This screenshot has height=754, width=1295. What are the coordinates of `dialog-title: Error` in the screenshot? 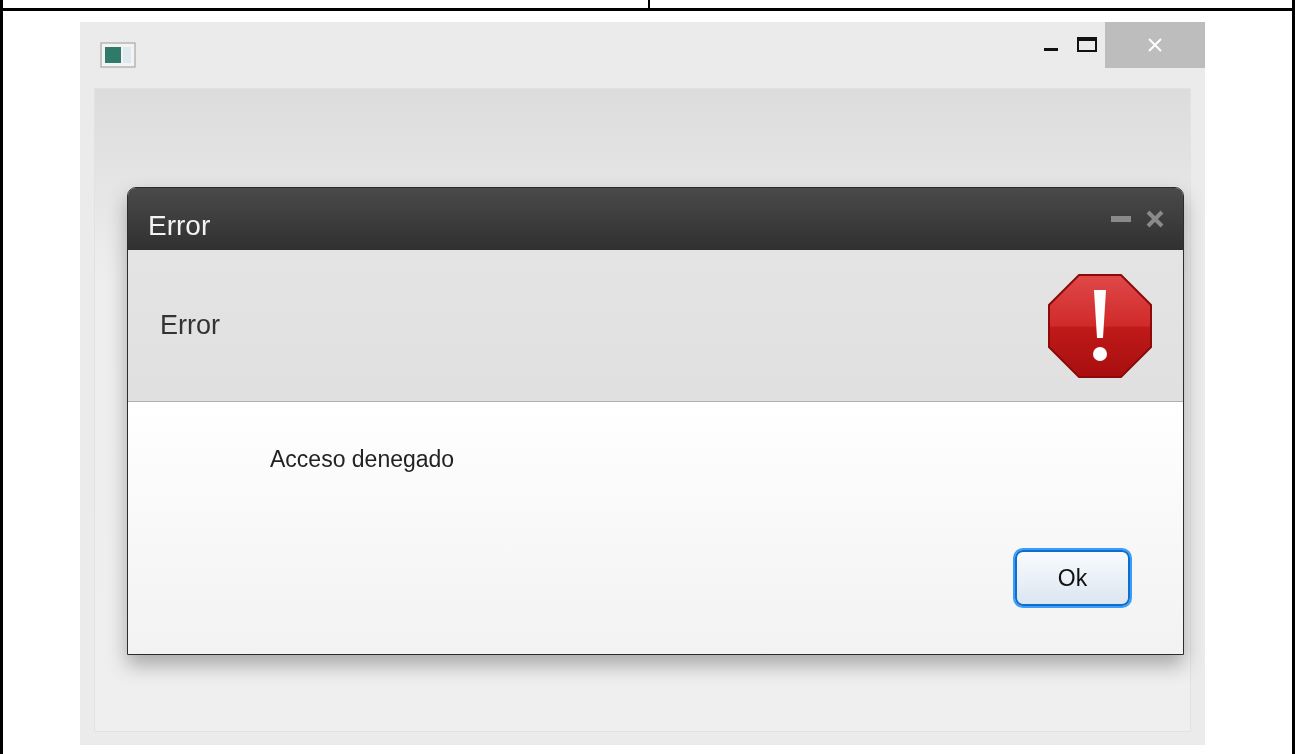 It's located at (179, 226).